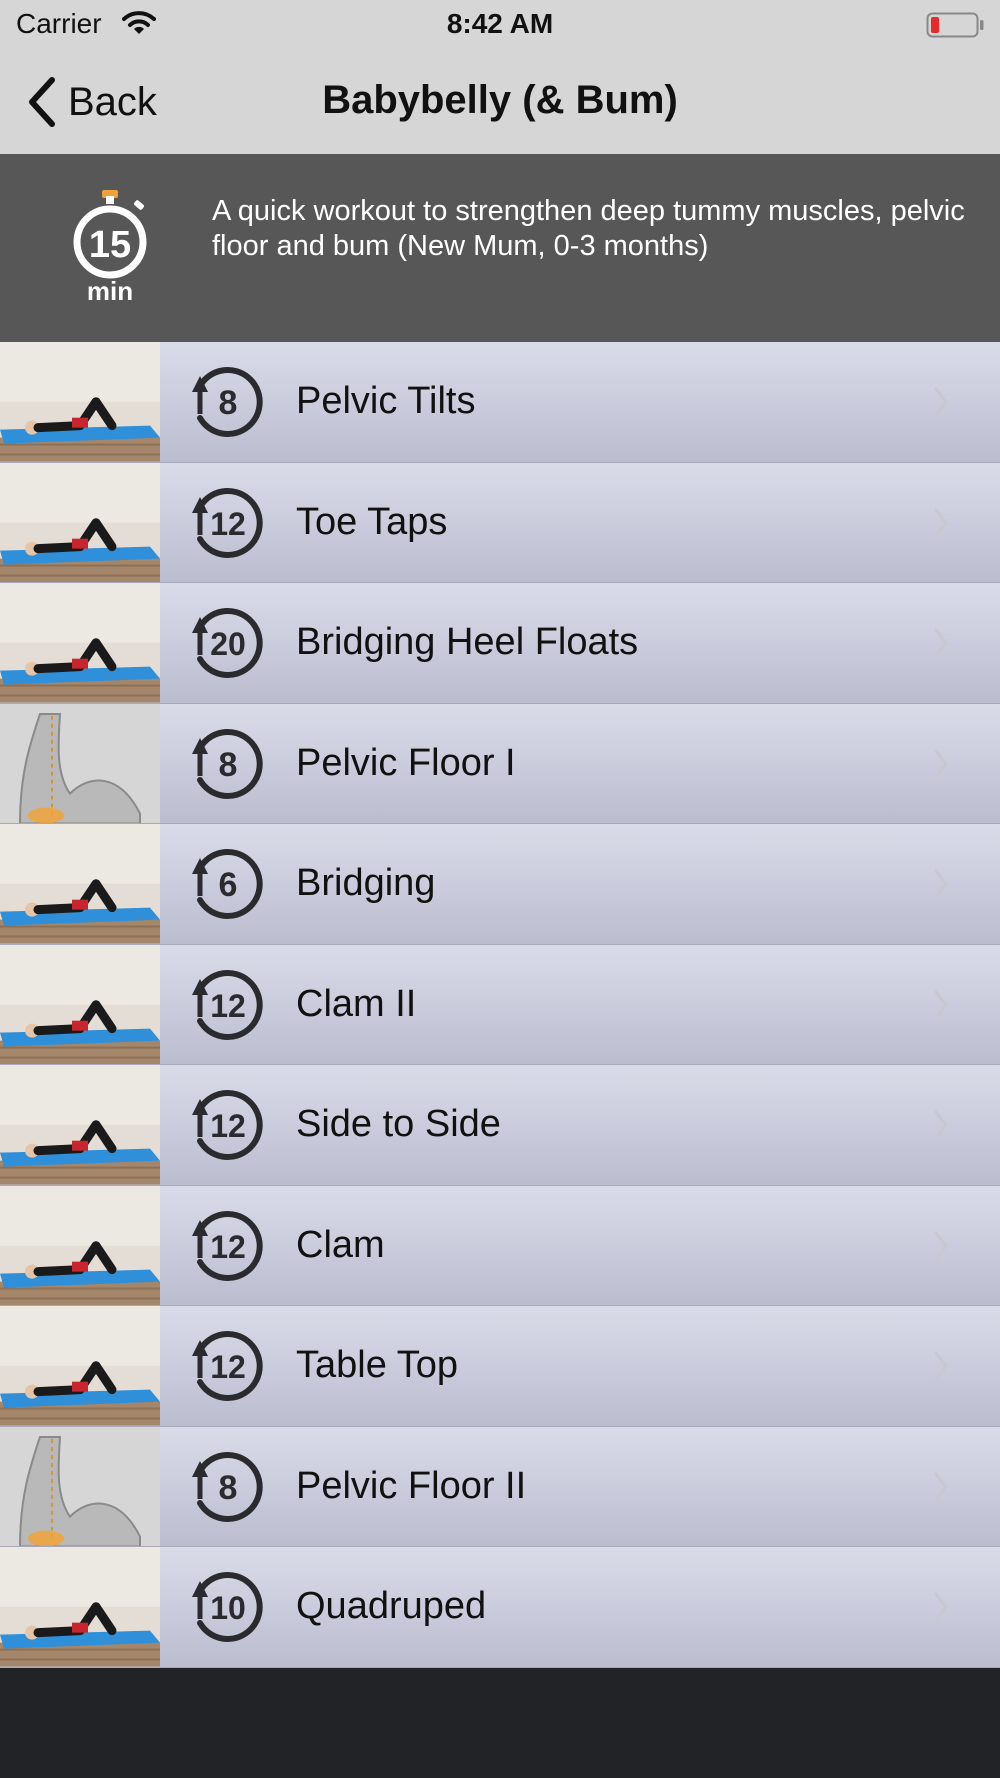 This screenshot has width=1000, height=1778. What do you see at coordinates (500, 522) in the screenshot?
I see `exercise-row: 12 Toe Taps` at bounding box center [500, 522].